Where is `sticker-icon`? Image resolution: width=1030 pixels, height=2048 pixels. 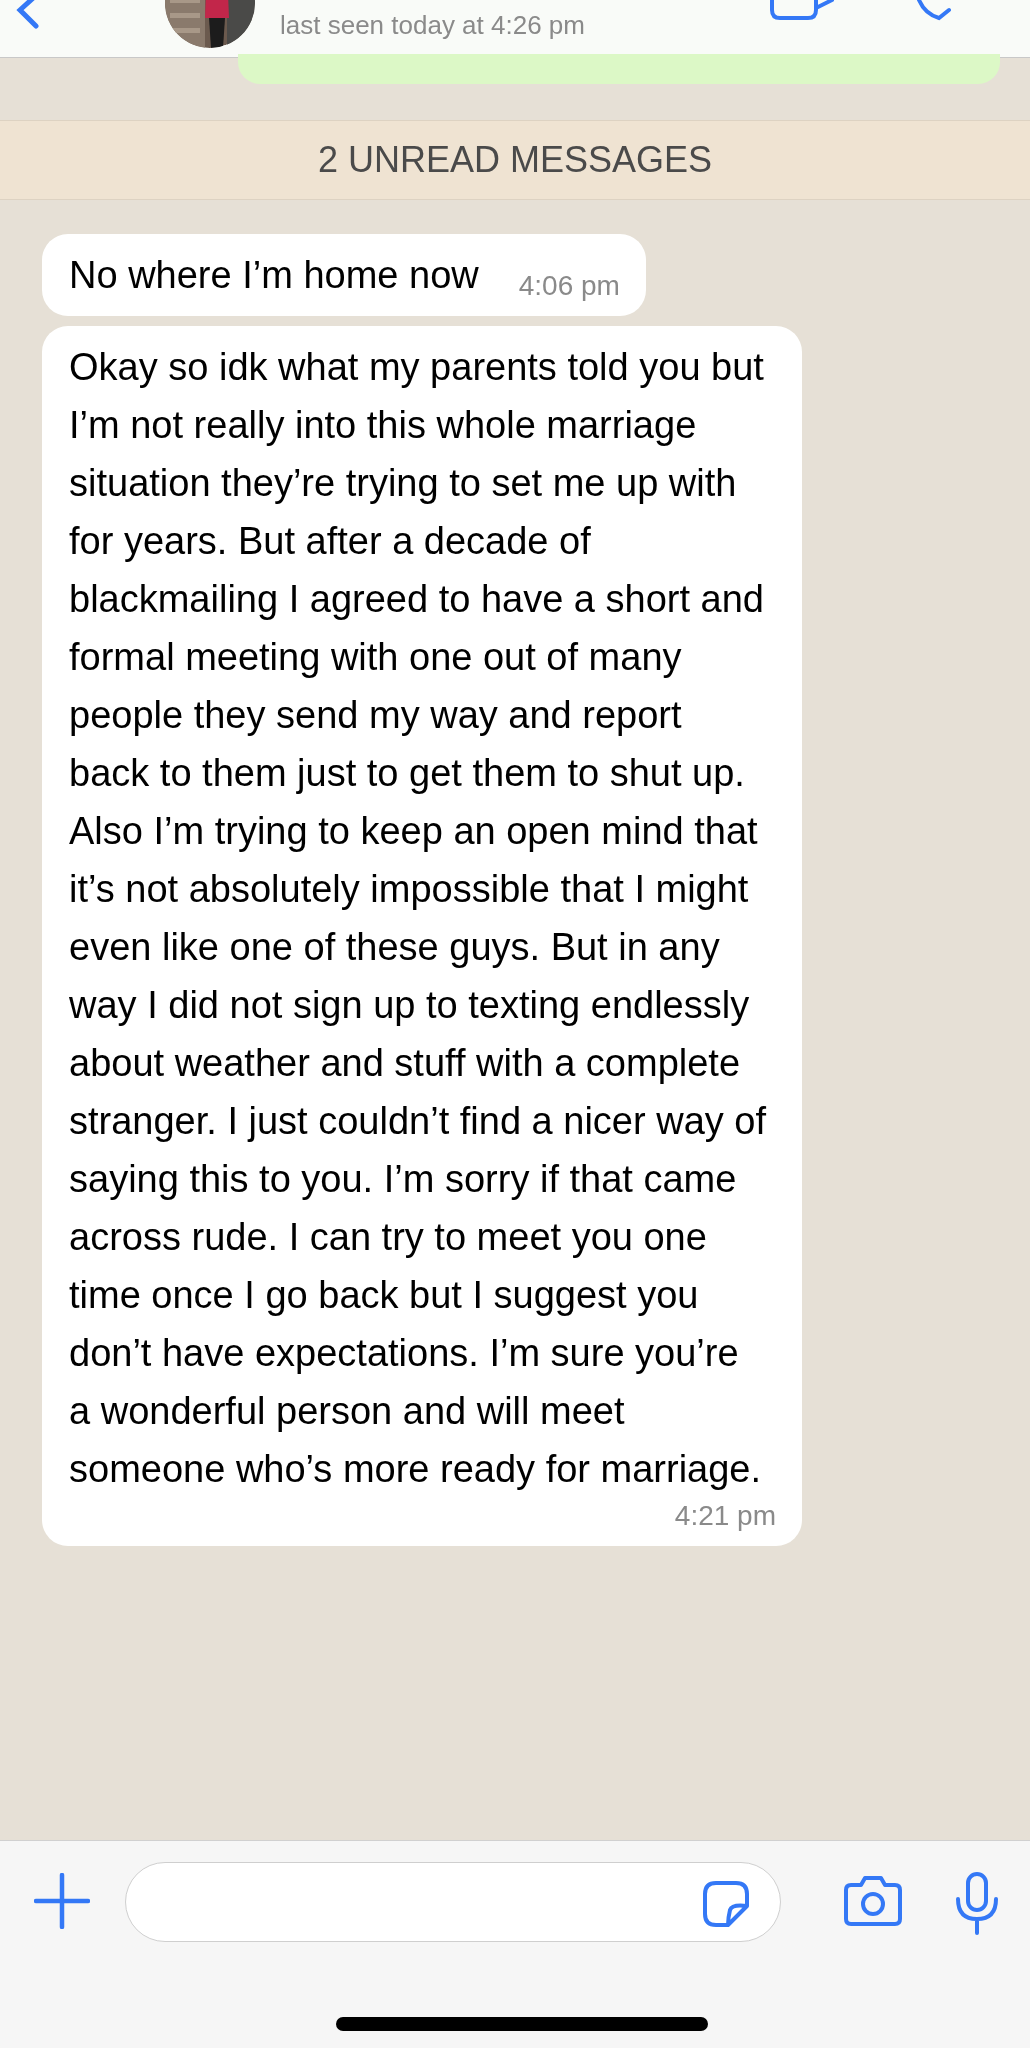
sticker-icon is located at coordinates (726, 1904).